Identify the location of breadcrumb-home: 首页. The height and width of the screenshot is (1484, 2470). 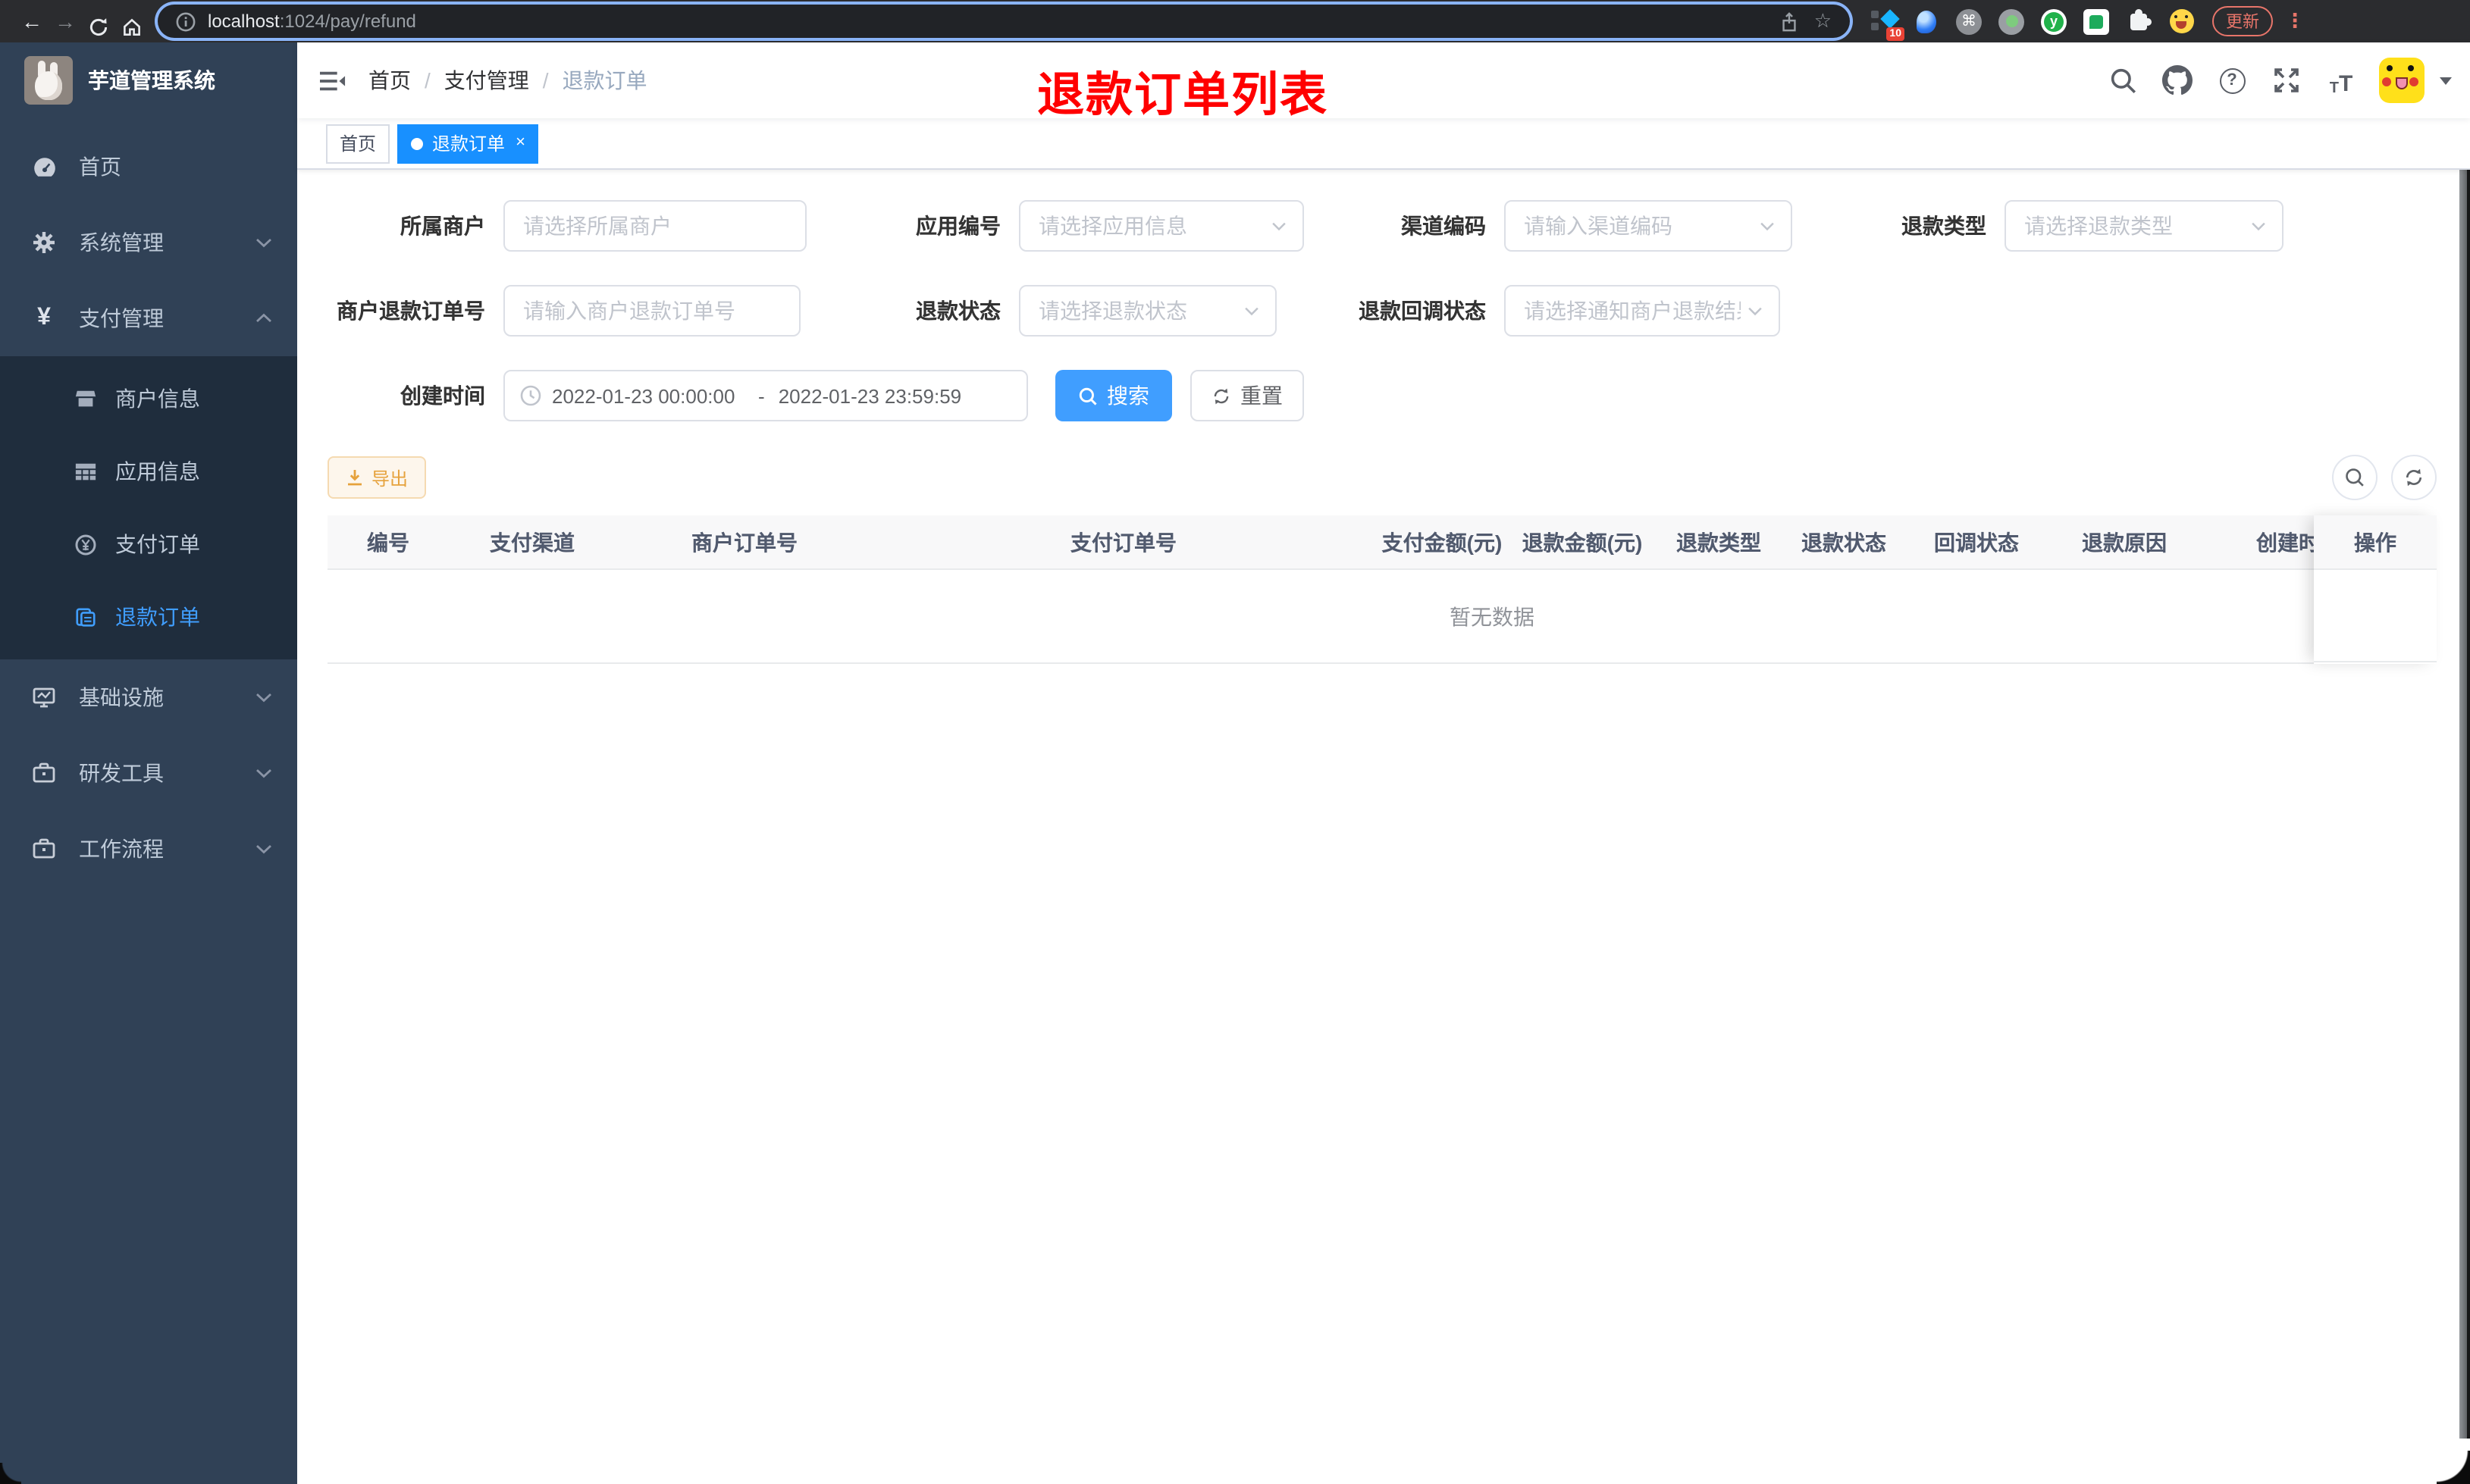
(389, 80).